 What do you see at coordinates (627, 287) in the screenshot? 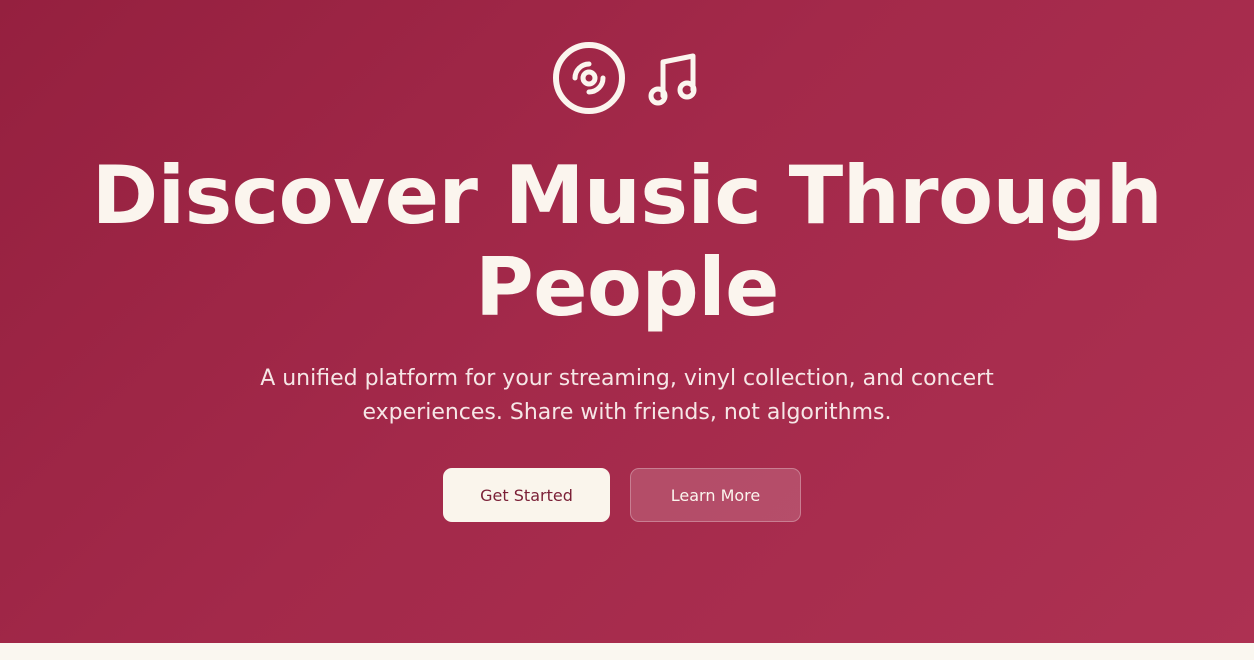
I see `hero-title-line2: People` at bounding box center [627, 287].